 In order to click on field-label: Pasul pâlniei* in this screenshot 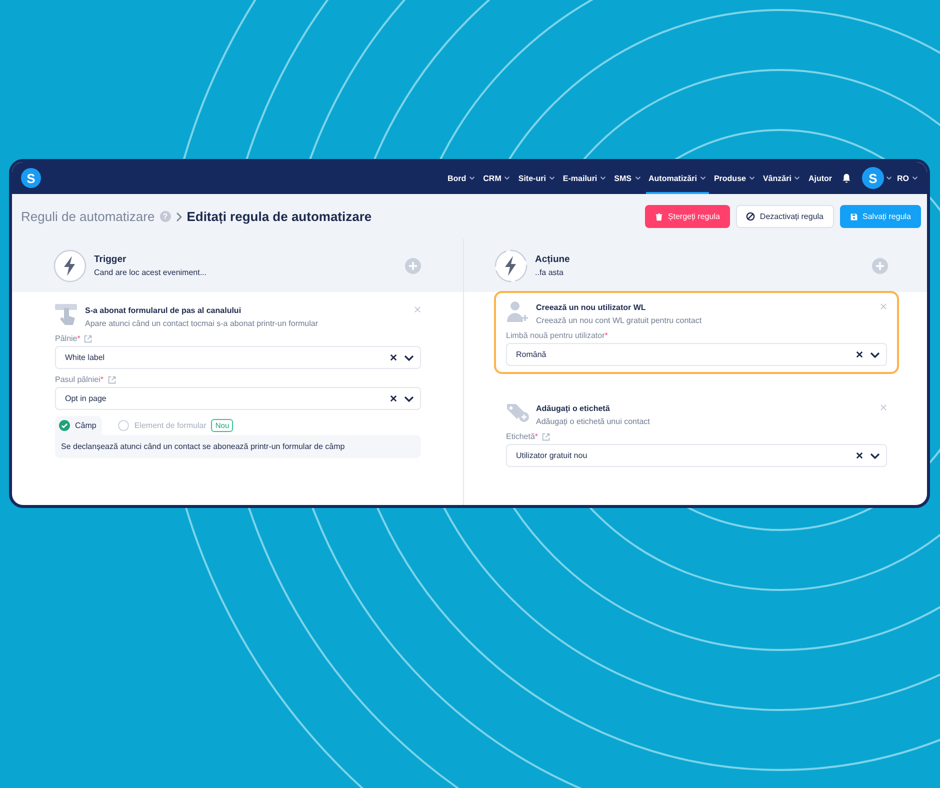, I will do `click(79, 379)`.